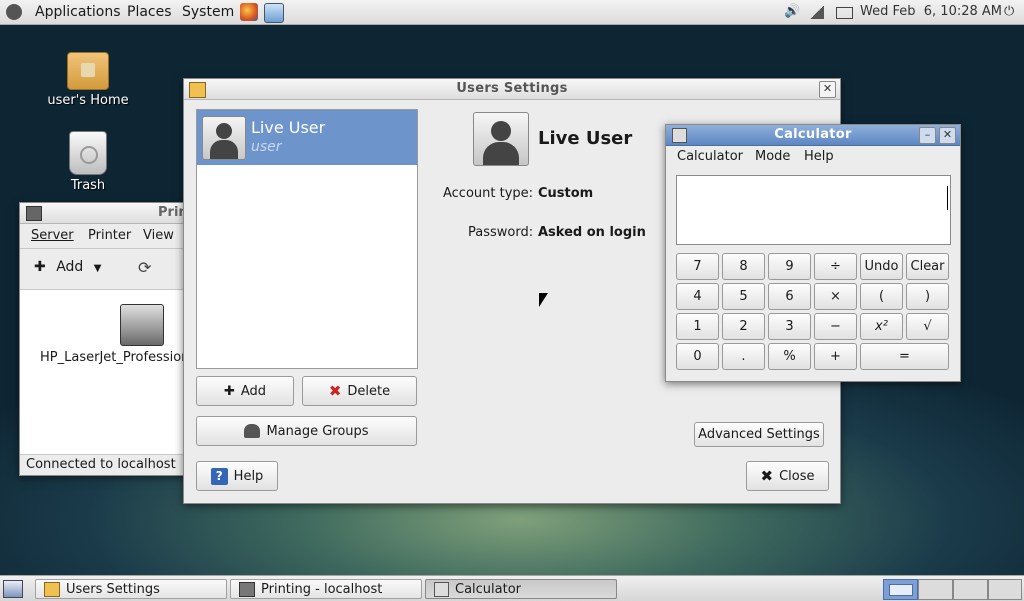  I want to click on manage-groups-button: Manage Groups, so click(306, 431).